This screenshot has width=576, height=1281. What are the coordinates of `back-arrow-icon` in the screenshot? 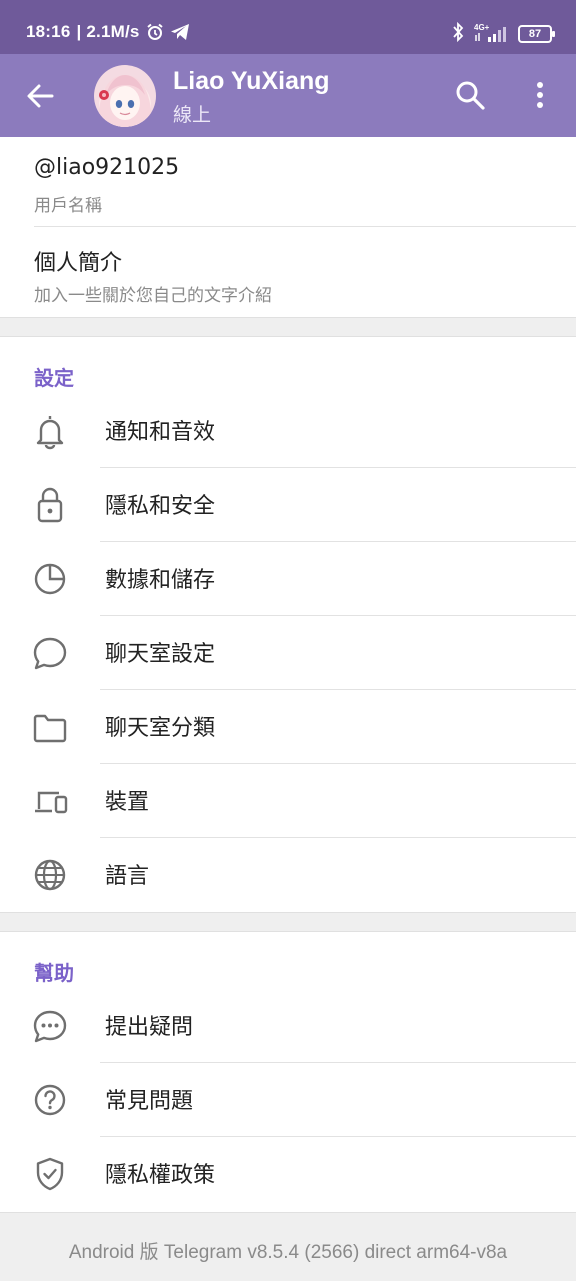 It's located at (40, 96).